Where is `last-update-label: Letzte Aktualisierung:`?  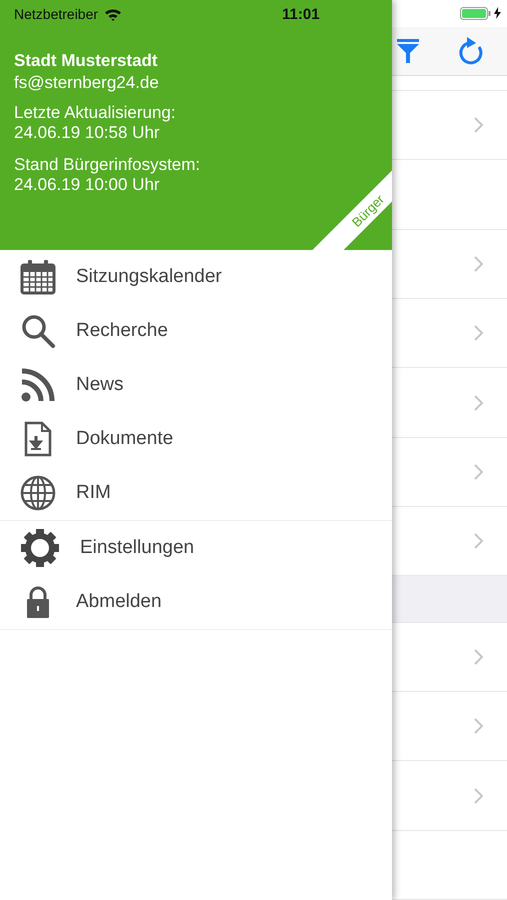
last-update-label: Letzte Aktualisierung: is located at coordinates (95, 113).